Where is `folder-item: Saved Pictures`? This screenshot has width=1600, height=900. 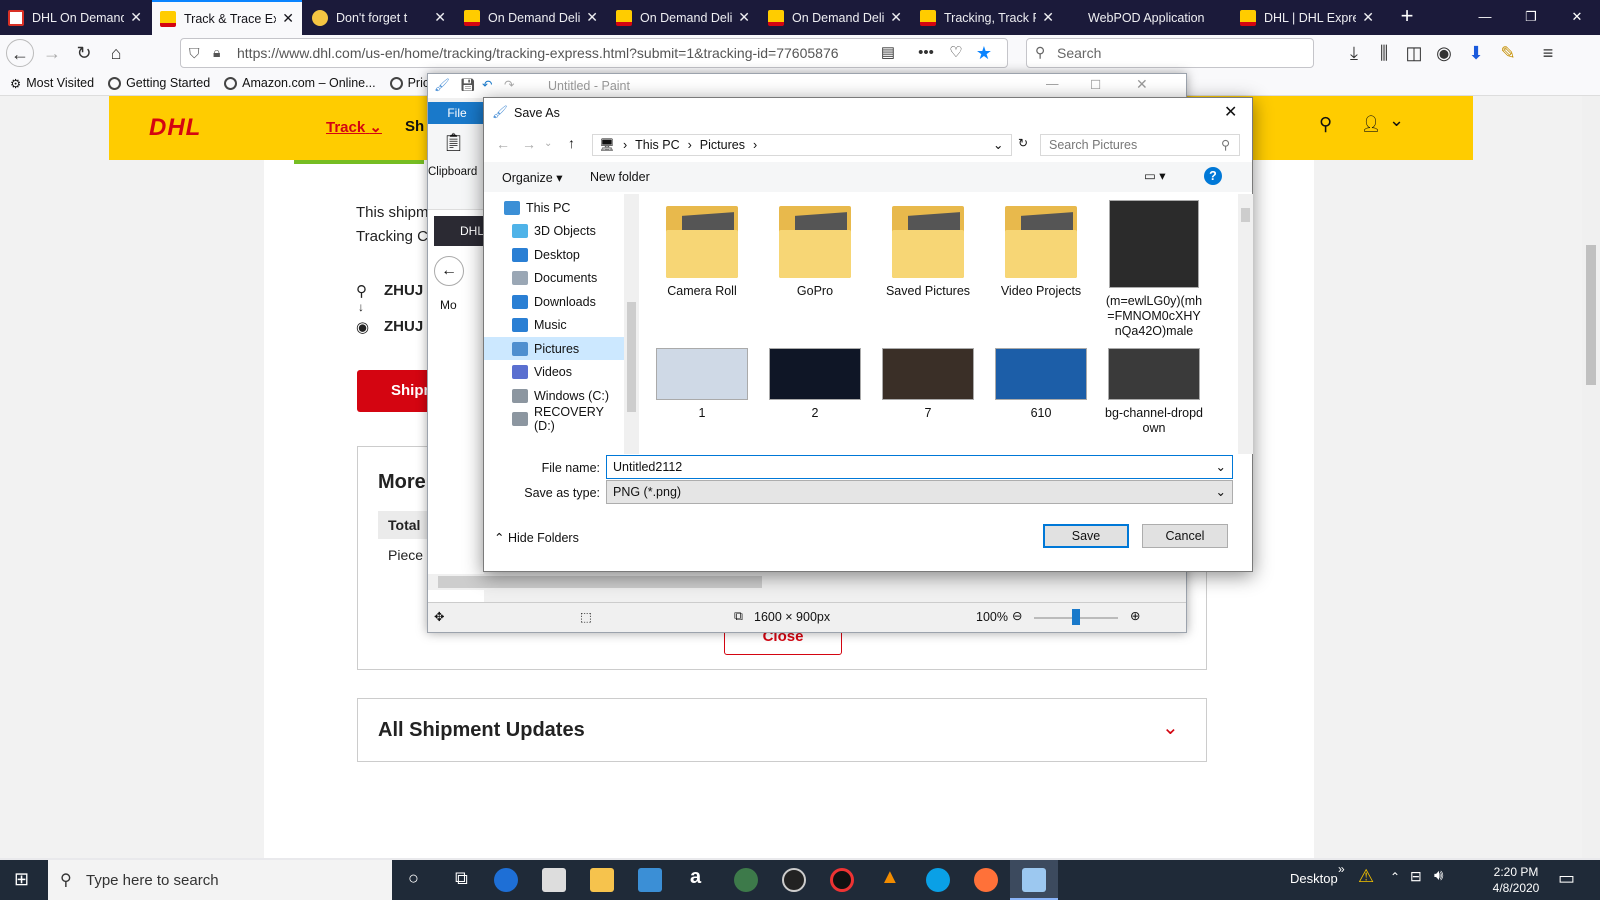
folder-item: Saved Pictures is located at coordinates (928, 249).